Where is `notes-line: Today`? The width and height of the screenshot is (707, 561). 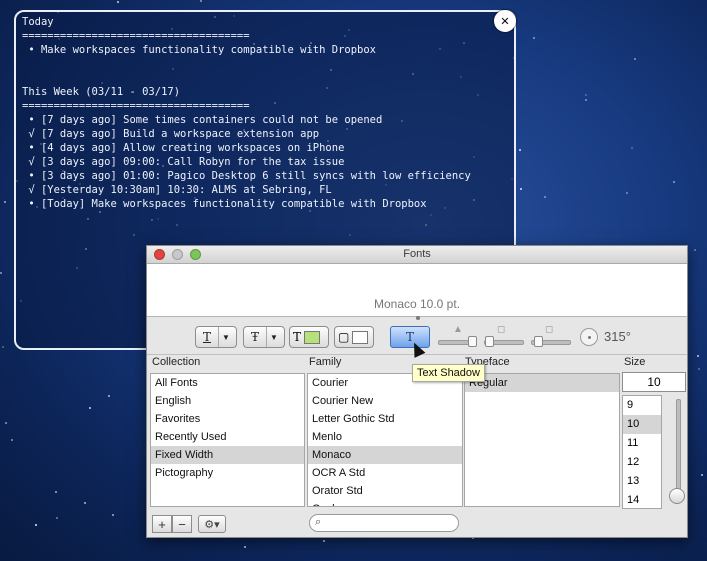 notes-line: Today is located at coordinates (38, 22).